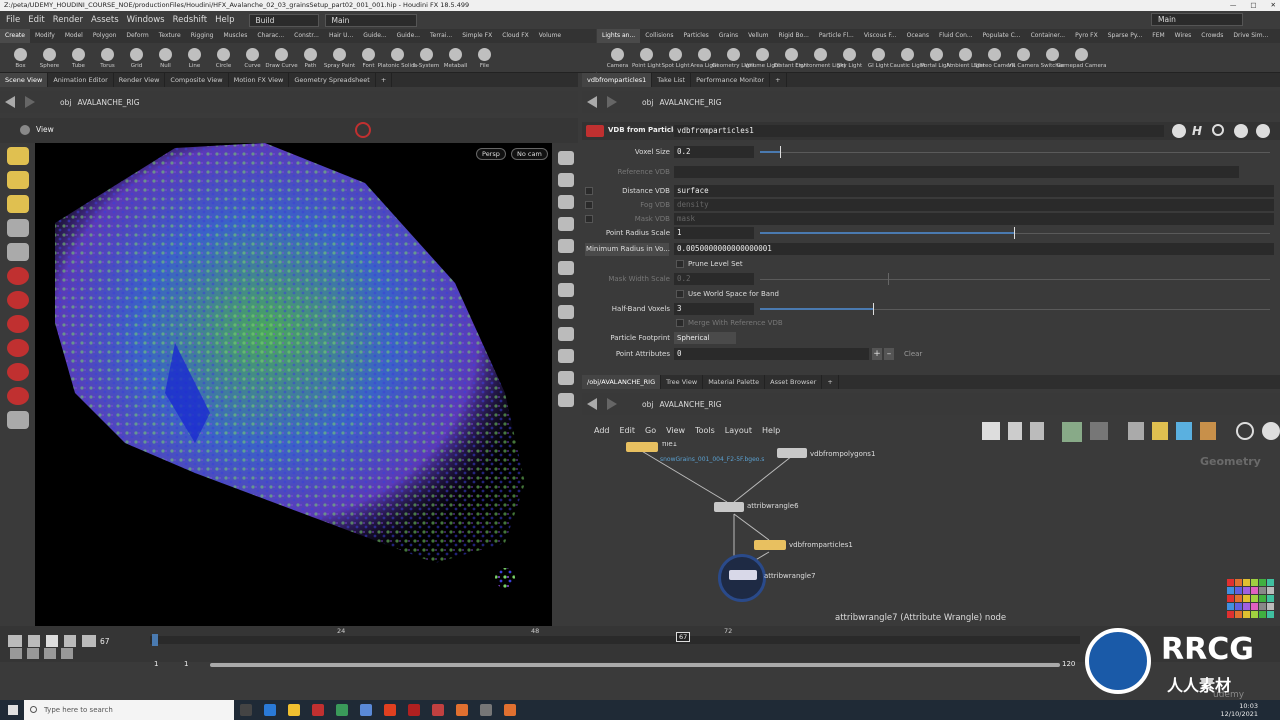 The image size is (1280, 720). What do you see at coordinates (1197, 19) in the screenshot?
I see `desktop-dropdown-right: Main` at bounding box center [1197, 19].